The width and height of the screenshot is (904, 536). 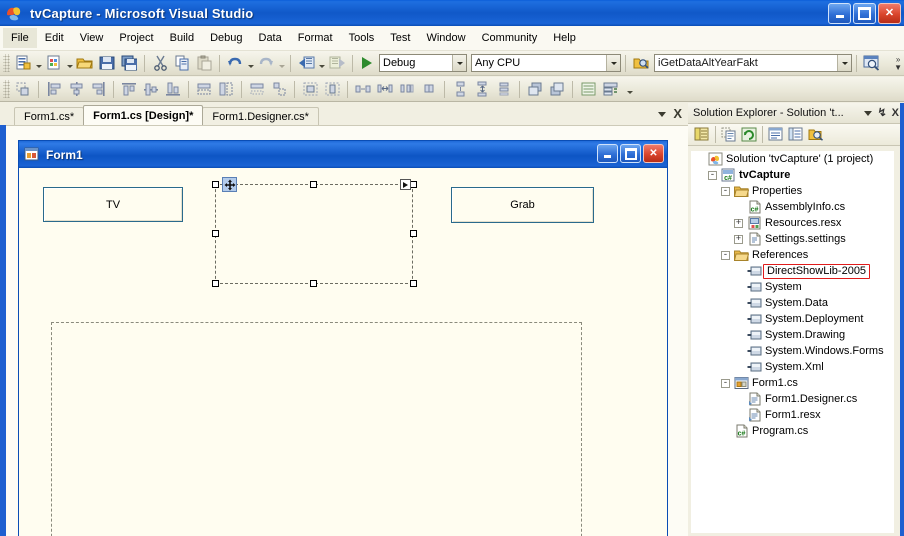 I want to click on increase-vertical-spacing-icon, so click(x=482, y=89).